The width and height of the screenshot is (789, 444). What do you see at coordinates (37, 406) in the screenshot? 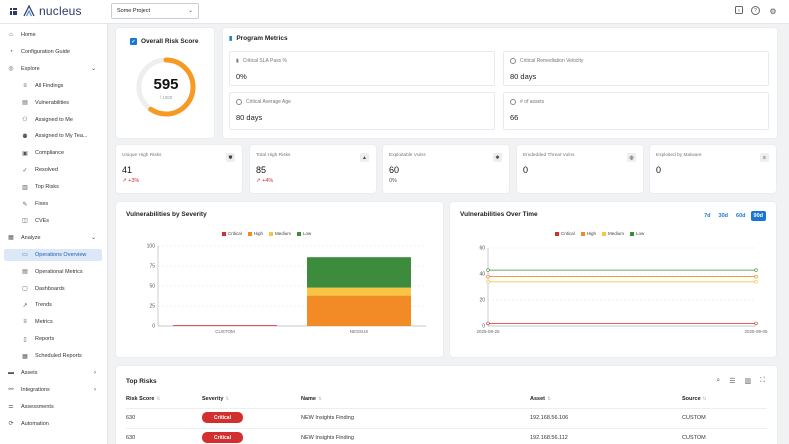
I see `sidebar-item-label: Assessments` at bounding box center [37, 406].